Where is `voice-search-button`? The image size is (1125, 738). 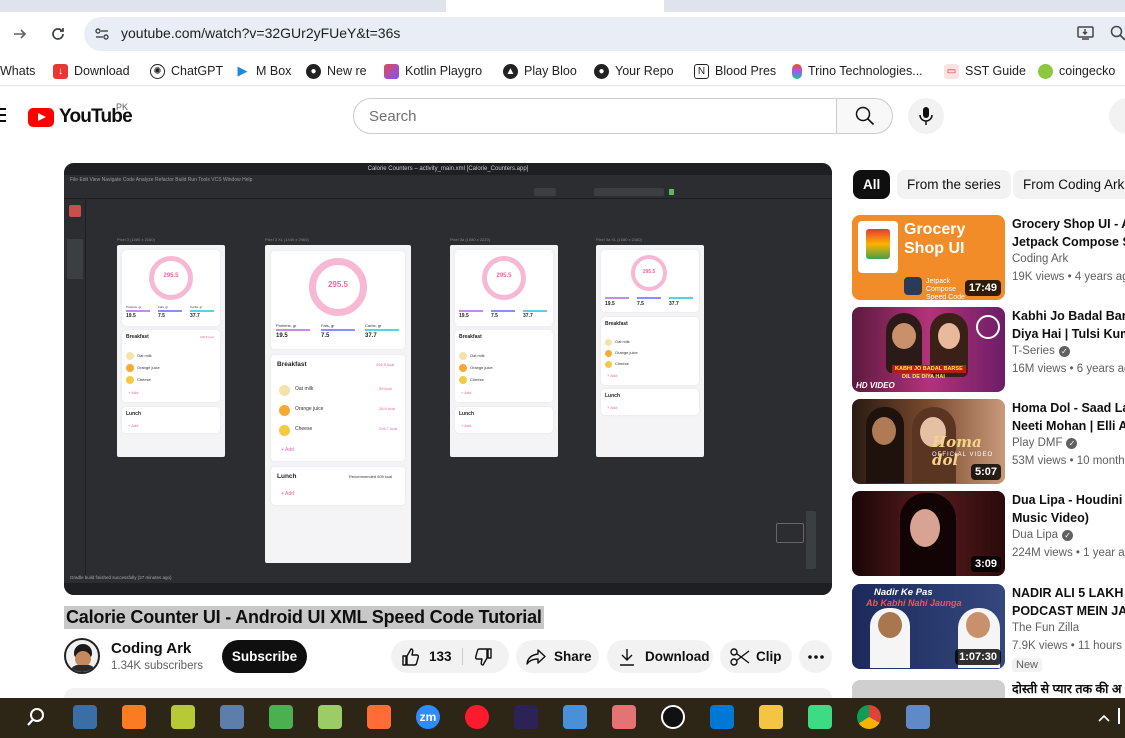 voice-search-button is located at coordinates (926, 116).